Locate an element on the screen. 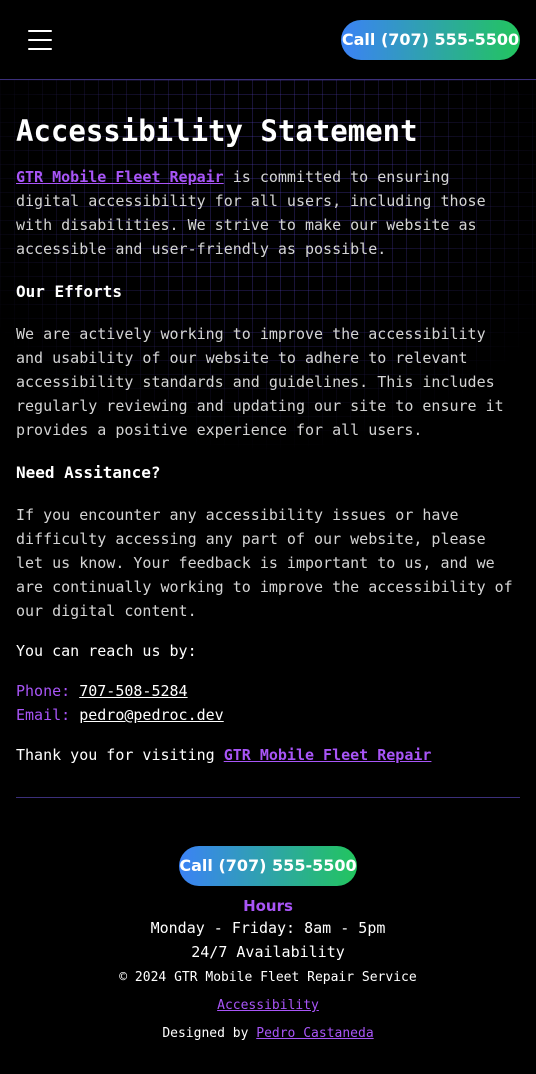 The height and width of the screenshot is (1074, 536). hamburger-menu-icon is located at coordinates (40, 40).